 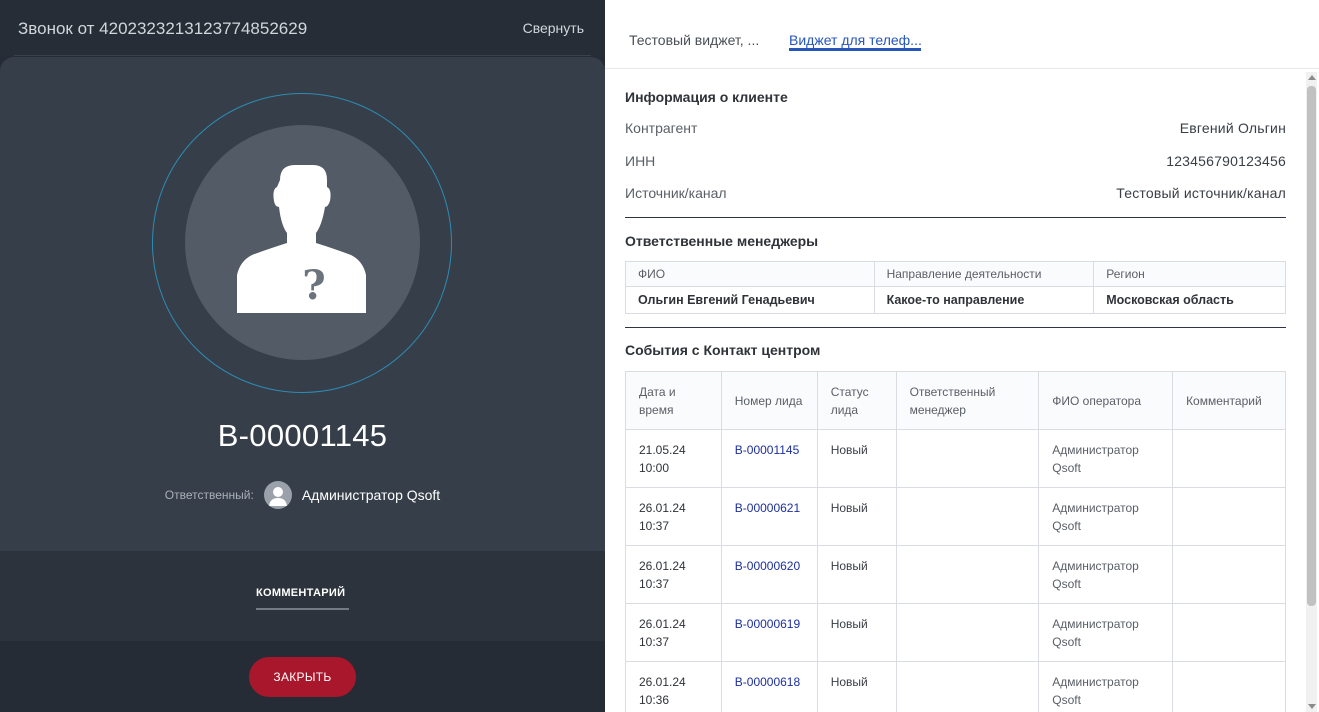 What do you see at coordinates (1229, 400) in the screenshot?
I see `column-header-comment: Комментарий` at bounding box center [1229, 400].